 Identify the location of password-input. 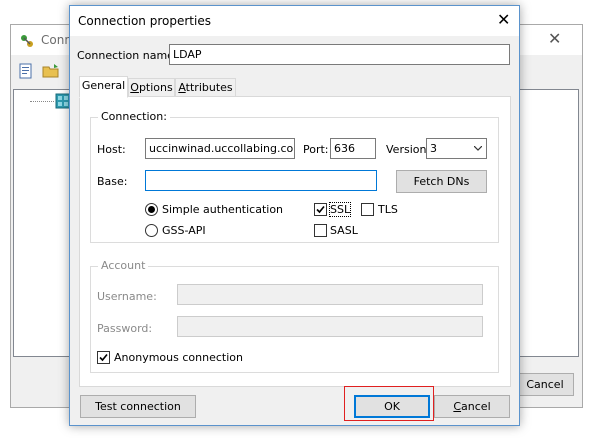
(330, 326).